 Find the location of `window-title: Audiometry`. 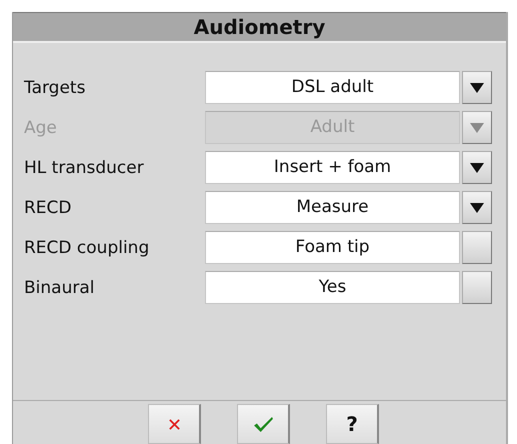

window-title: Audiometry is located at coordinates (259, 27).